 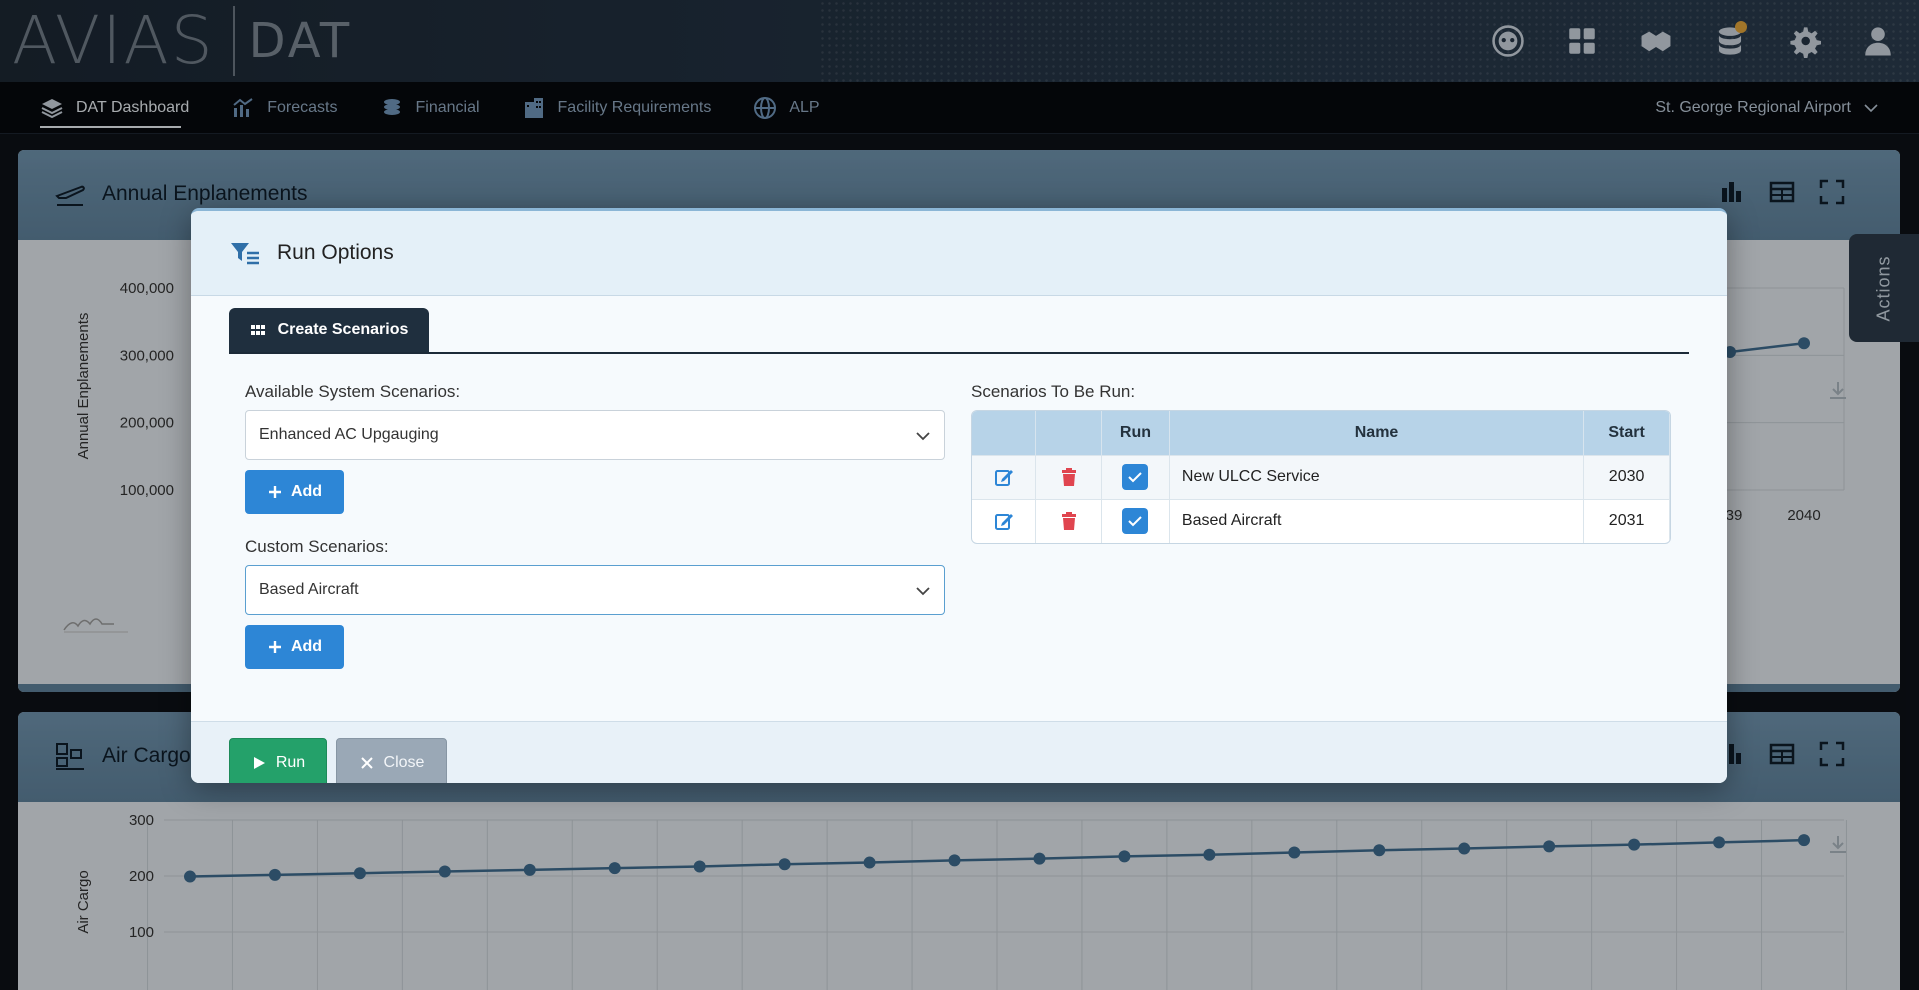 I want to click on custom-scenarios-select: Based Aircraft, so click(x=595, y=590).